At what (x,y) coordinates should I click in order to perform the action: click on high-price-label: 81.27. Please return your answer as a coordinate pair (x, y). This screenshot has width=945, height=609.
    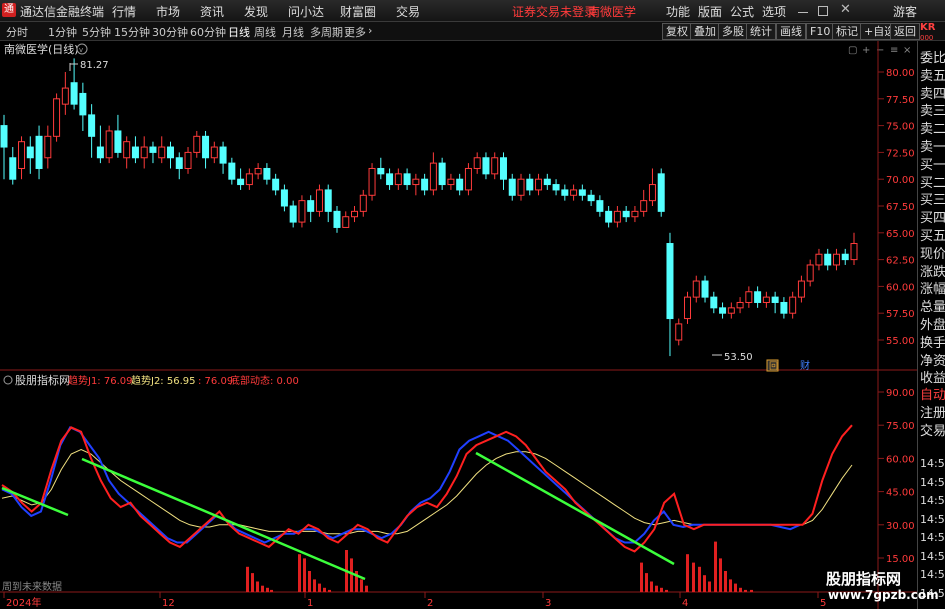
    Looking at the image, I should click on (94, 65).